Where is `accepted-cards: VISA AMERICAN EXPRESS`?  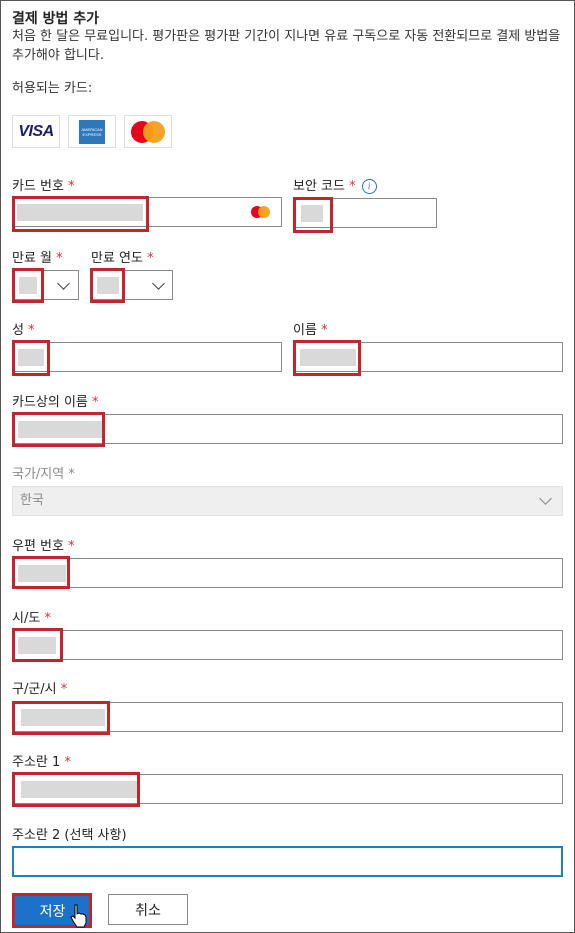
accepted-cards: VISA AMERICAN EXPRESS is located at coordinates (92, 131).